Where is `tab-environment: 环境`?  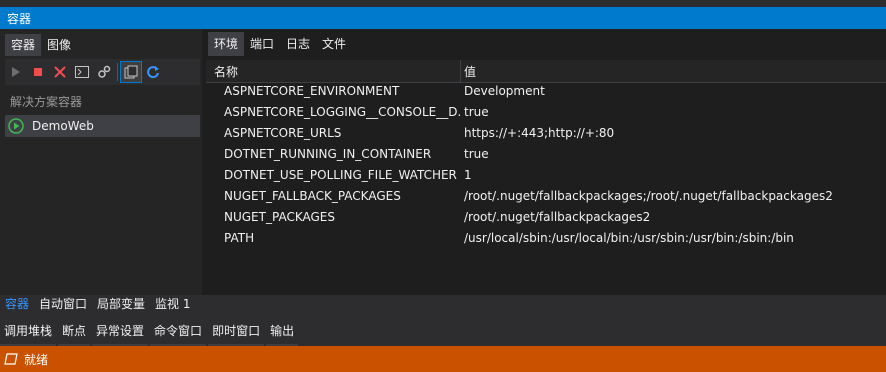
tab-environment: 环境 is located at coordinates (226, 44).